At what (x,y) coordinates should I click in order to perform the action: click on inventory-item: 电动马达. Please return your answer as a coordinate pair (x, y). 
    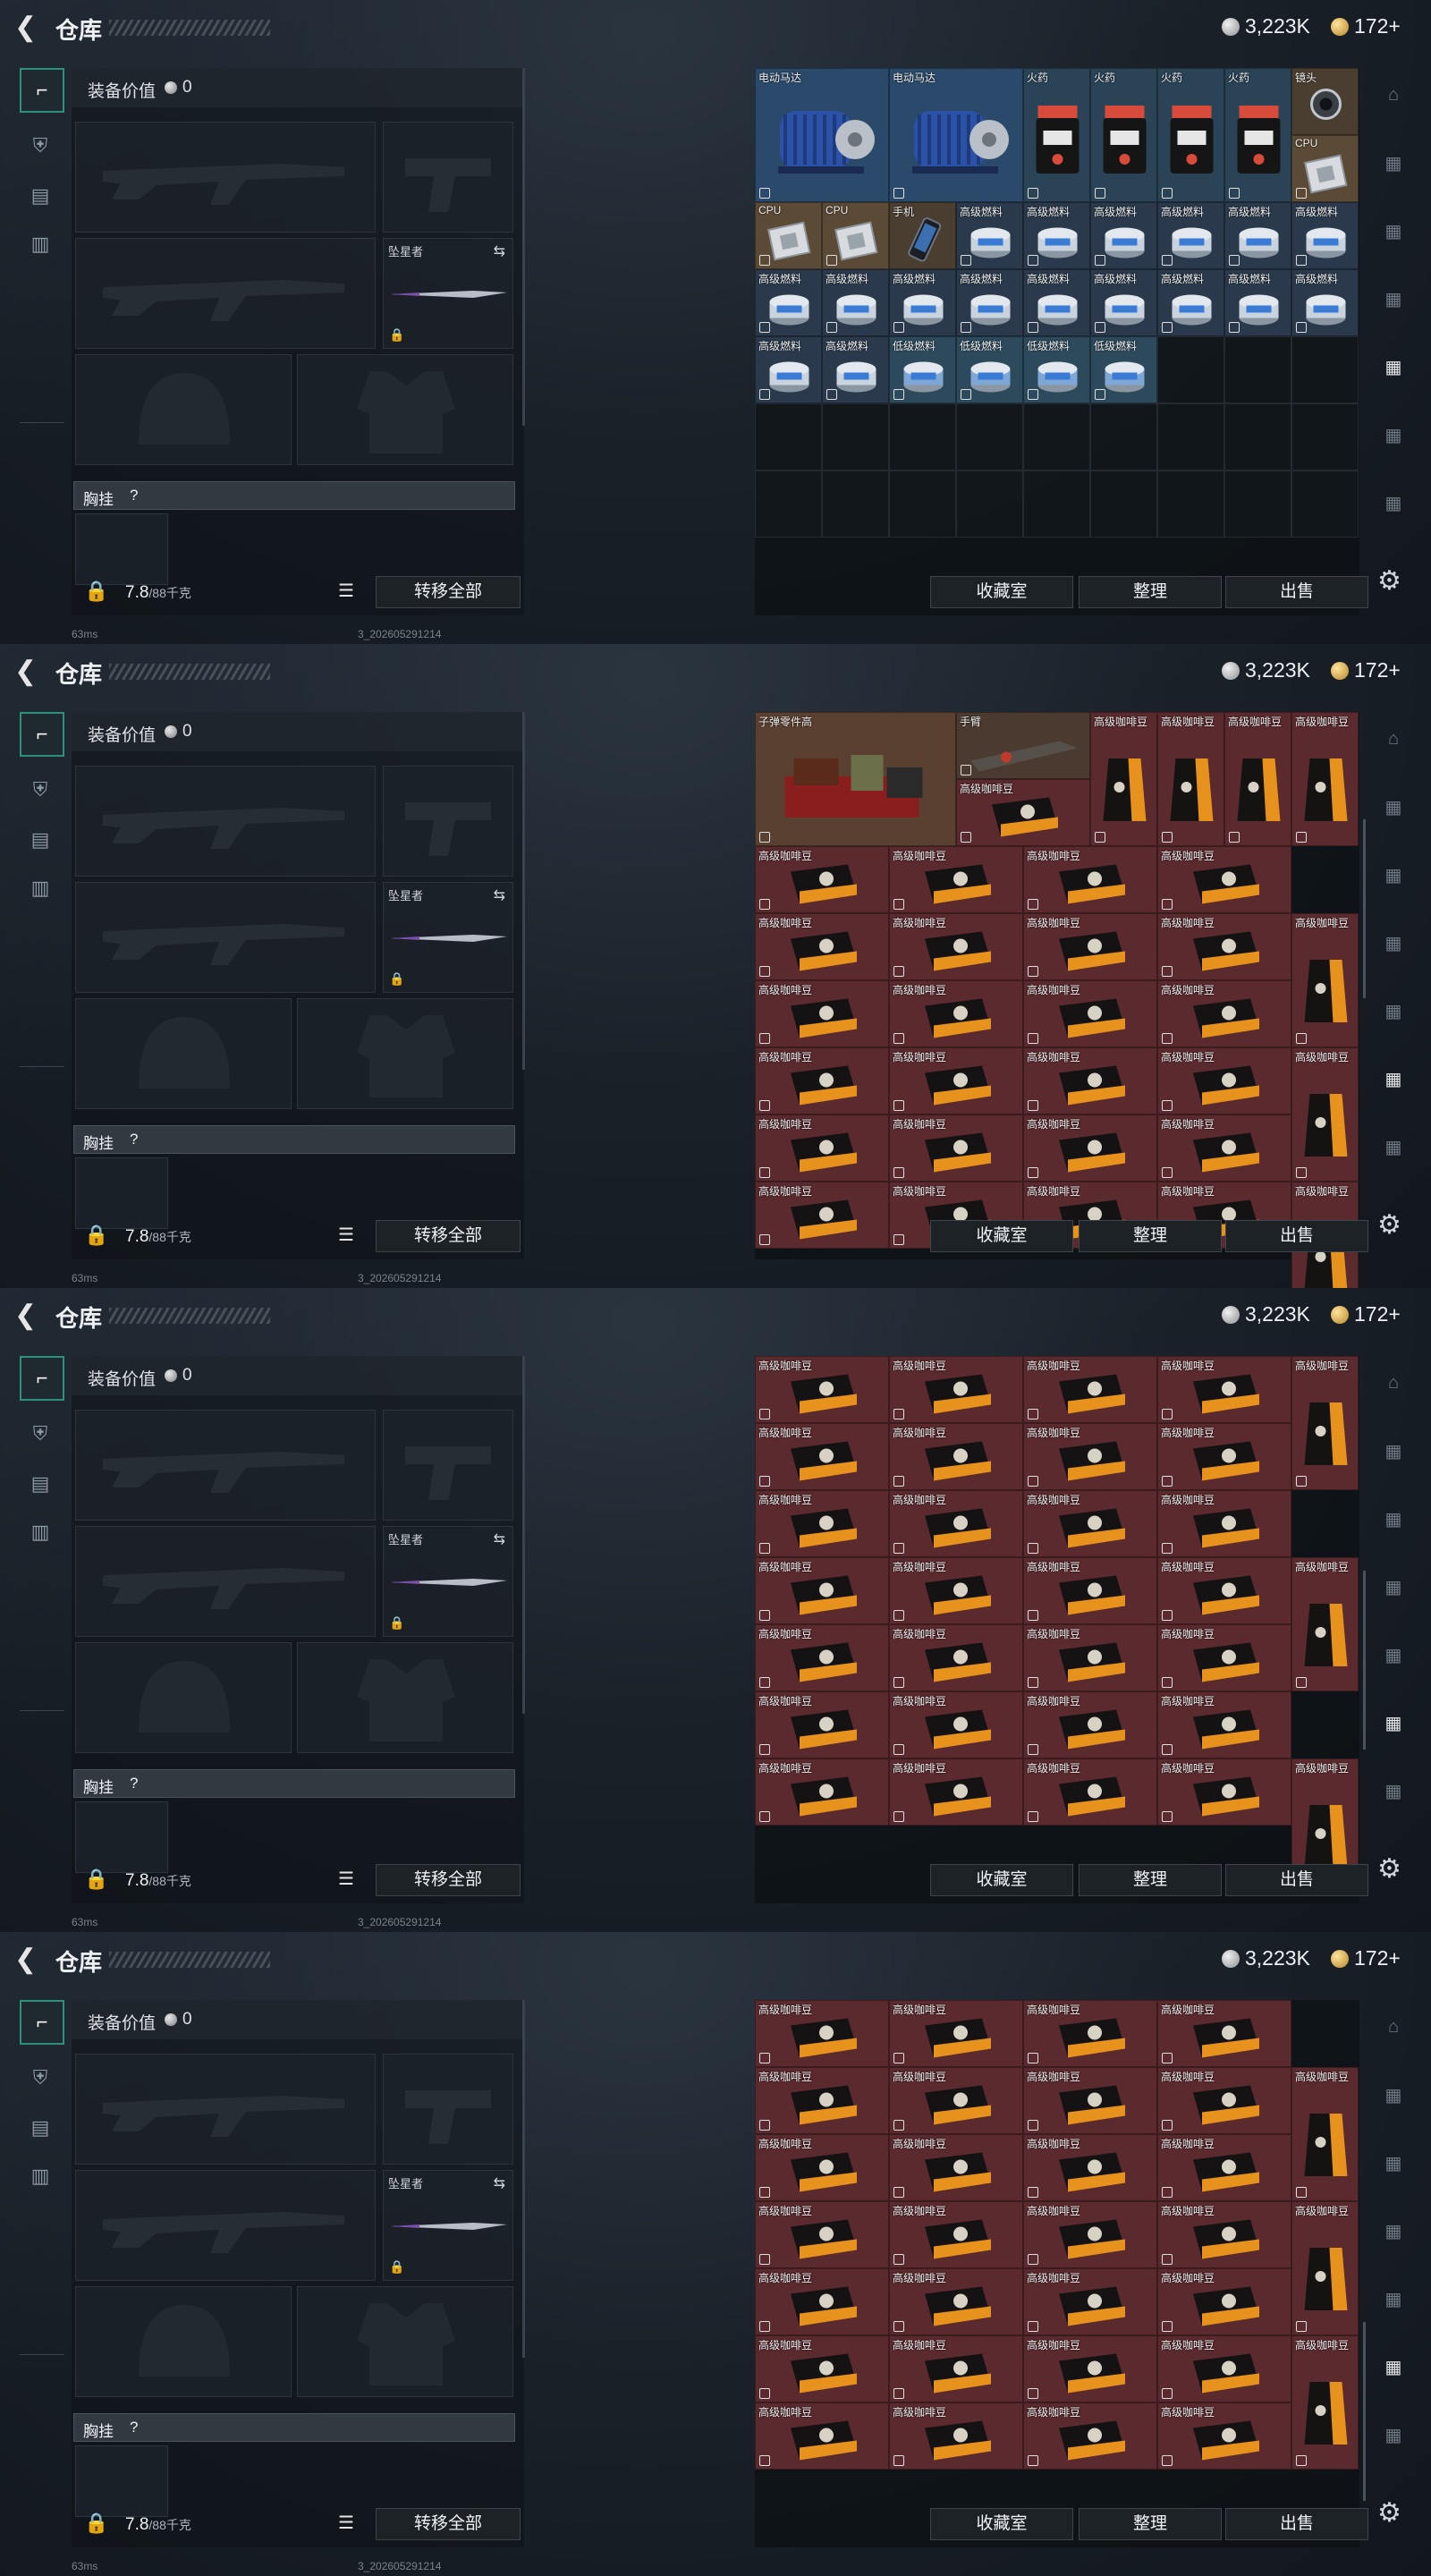
    Looking at the image, I should click on (822, 135).